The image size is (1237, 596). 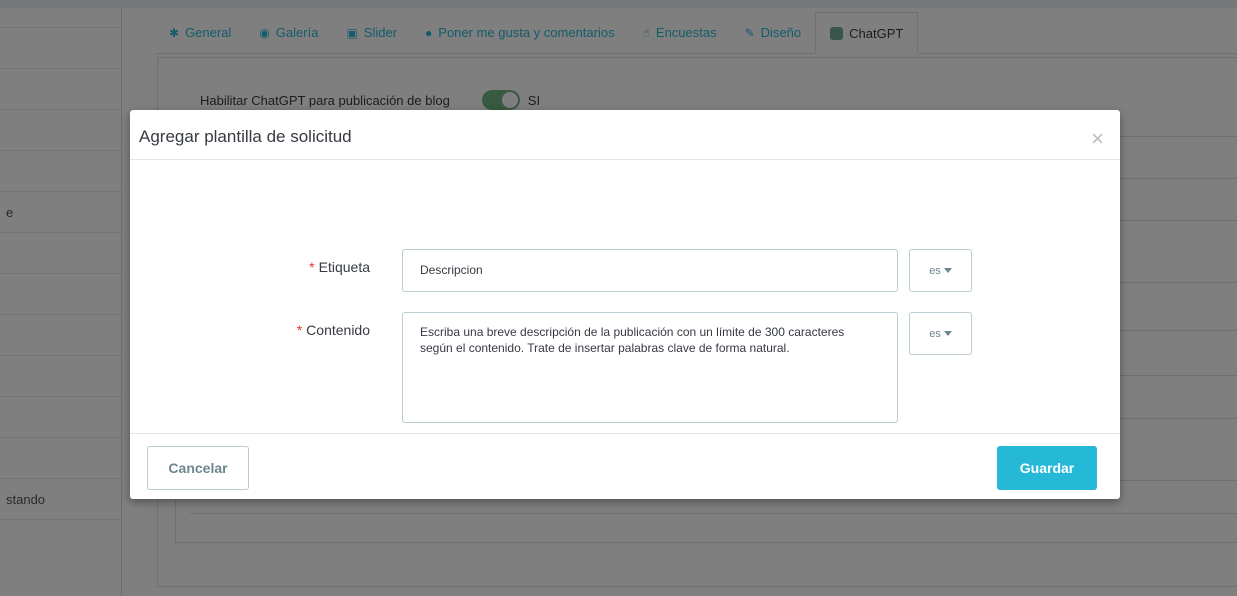 What do you see at coordinates (625, 135) in the screenshot?
I see `modal-header: Agregar plantilla de solicitud ×` at bounding box center [625, 135].